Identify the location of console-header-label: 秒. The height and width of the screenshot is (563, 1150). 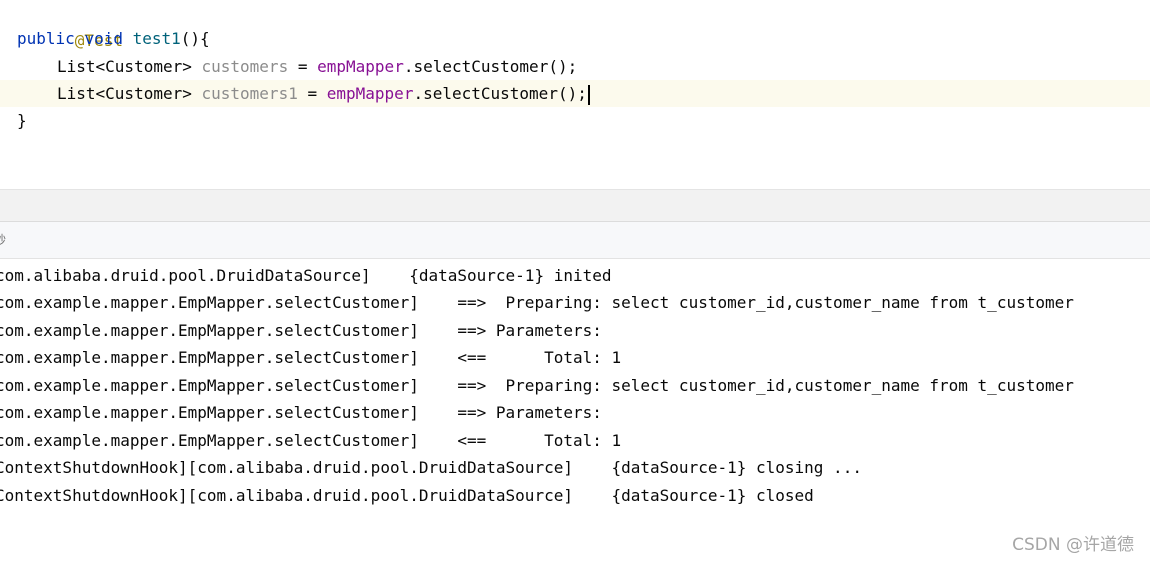
(3, 240).